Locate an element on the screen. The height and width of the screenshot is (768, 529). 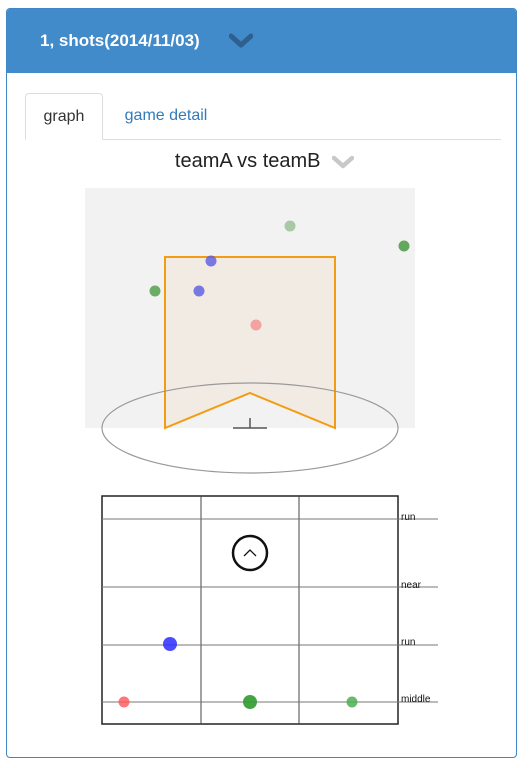
tab-game-detail: game detail is located at coordinates (166, 116).